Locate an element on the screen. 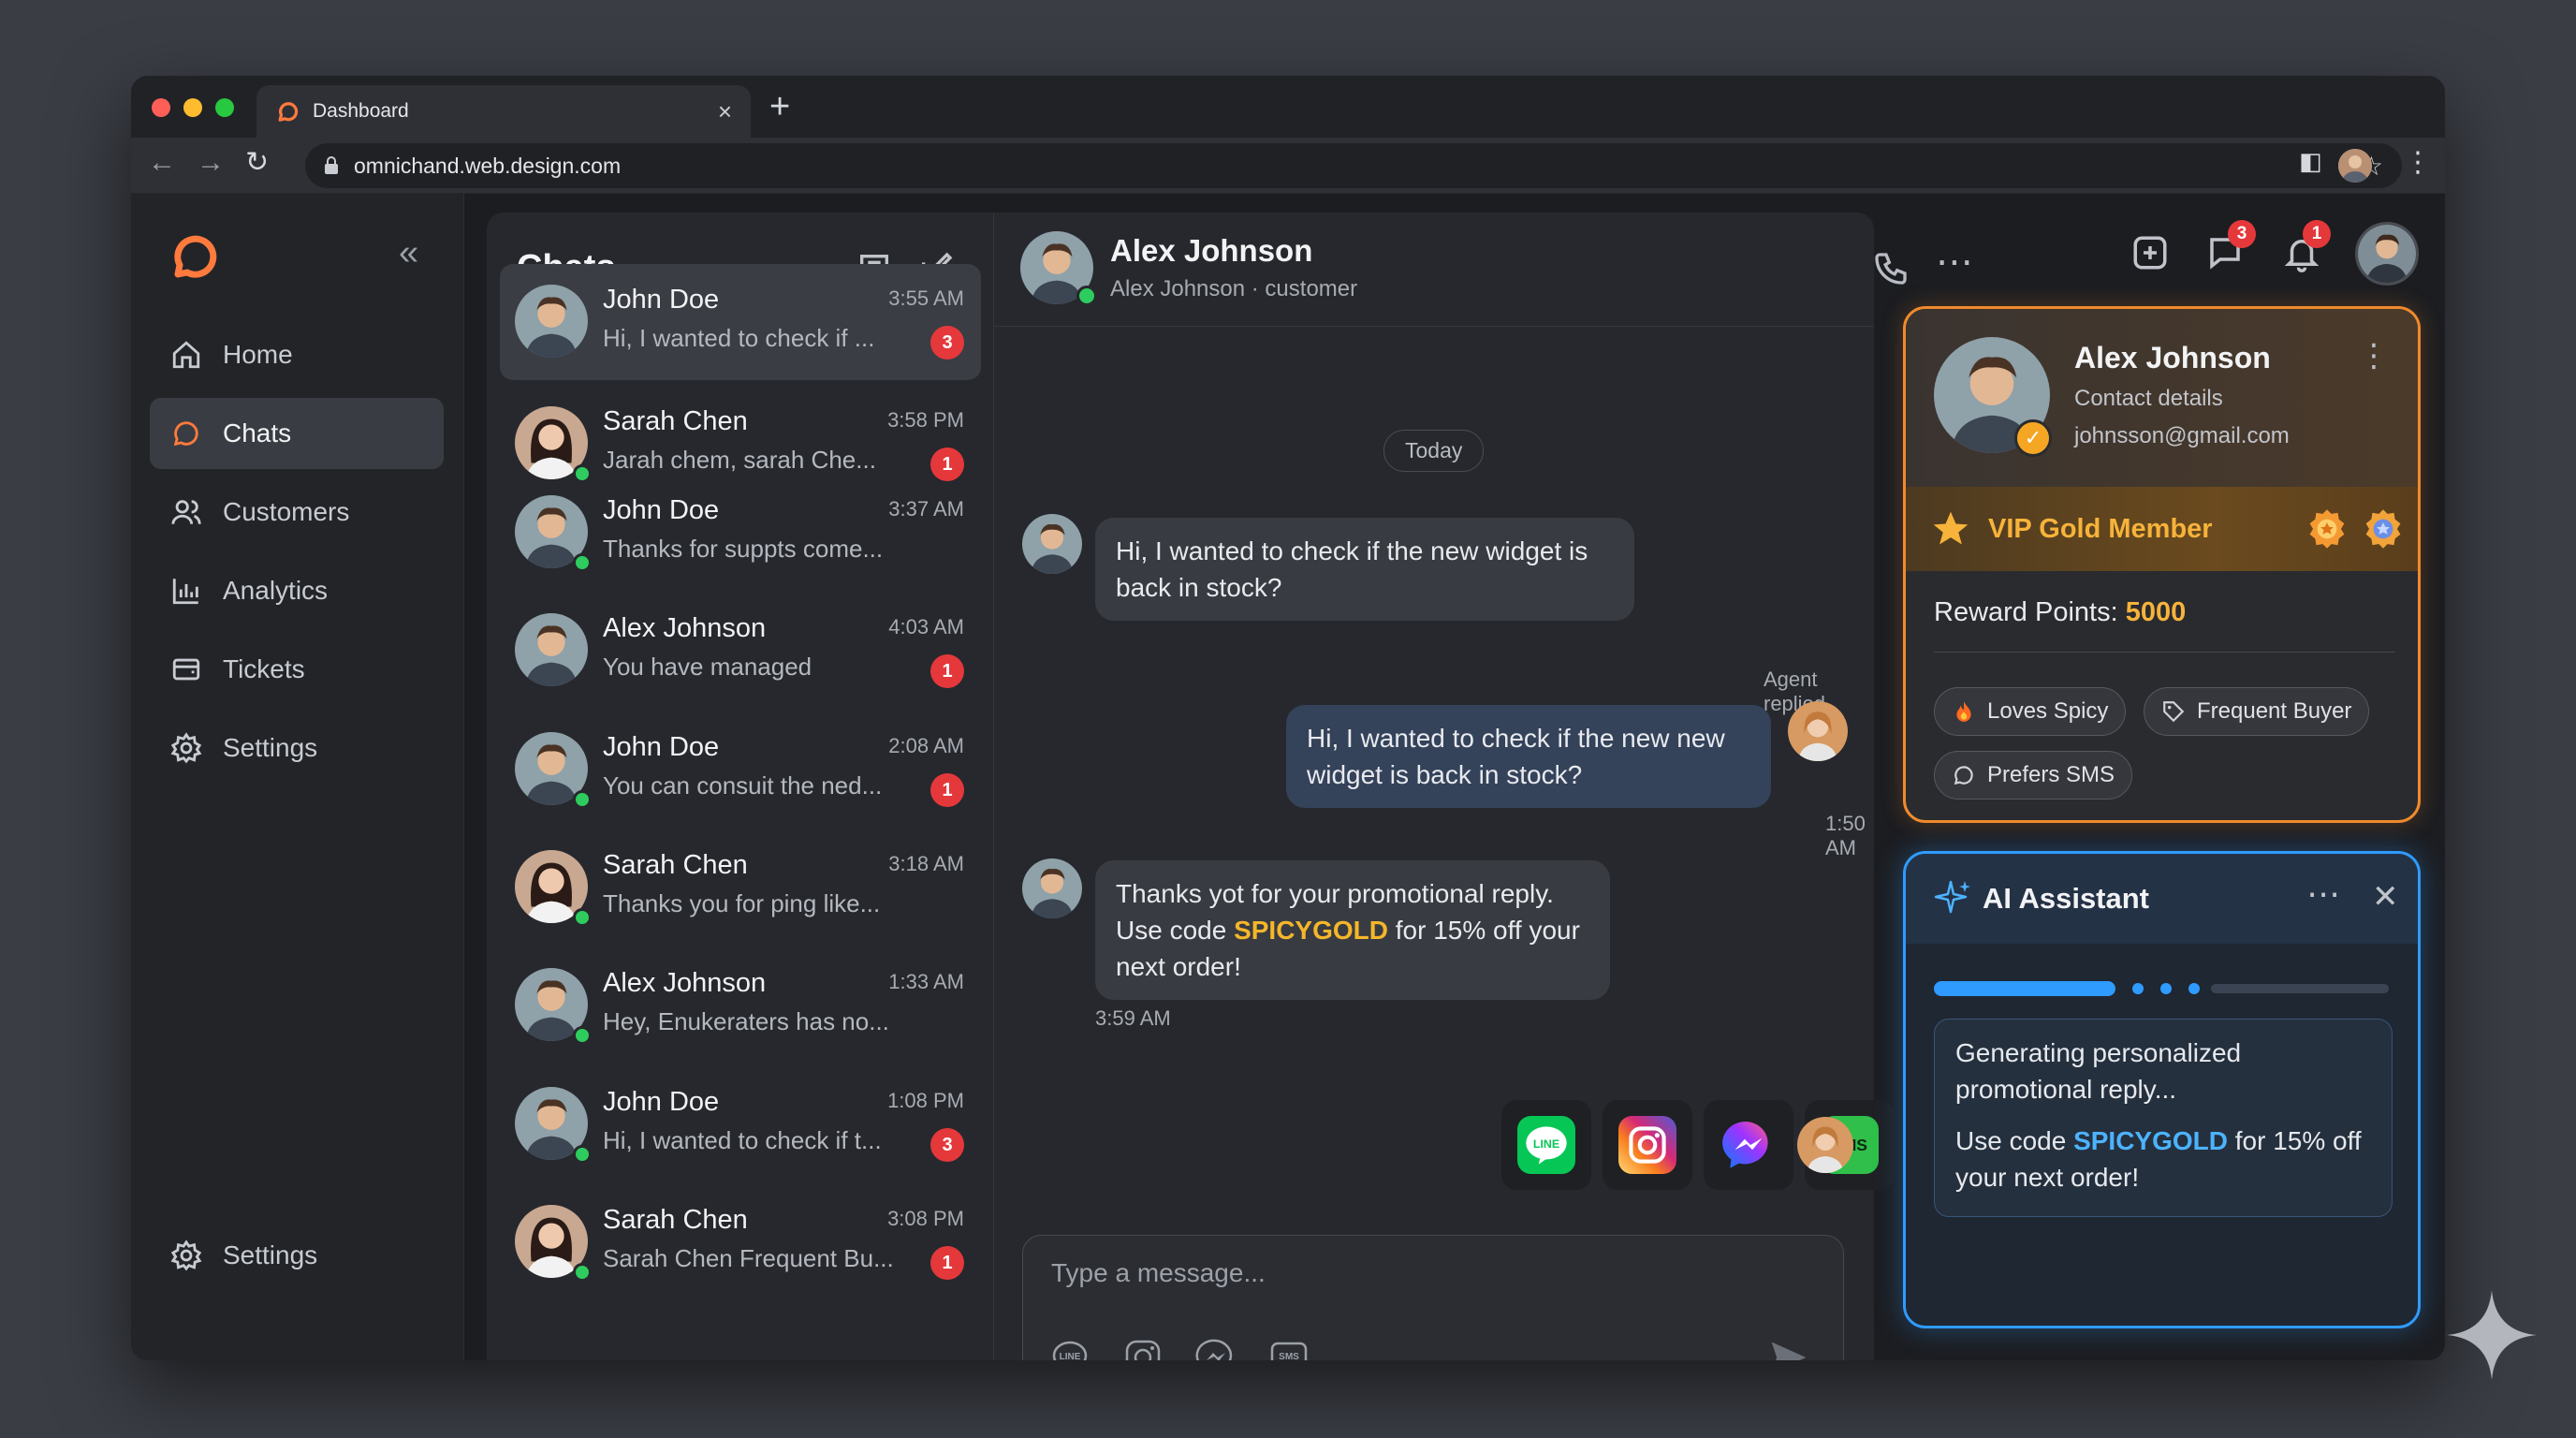  conversation-name: Alex Johnson is located at coordinates (1211, 250).